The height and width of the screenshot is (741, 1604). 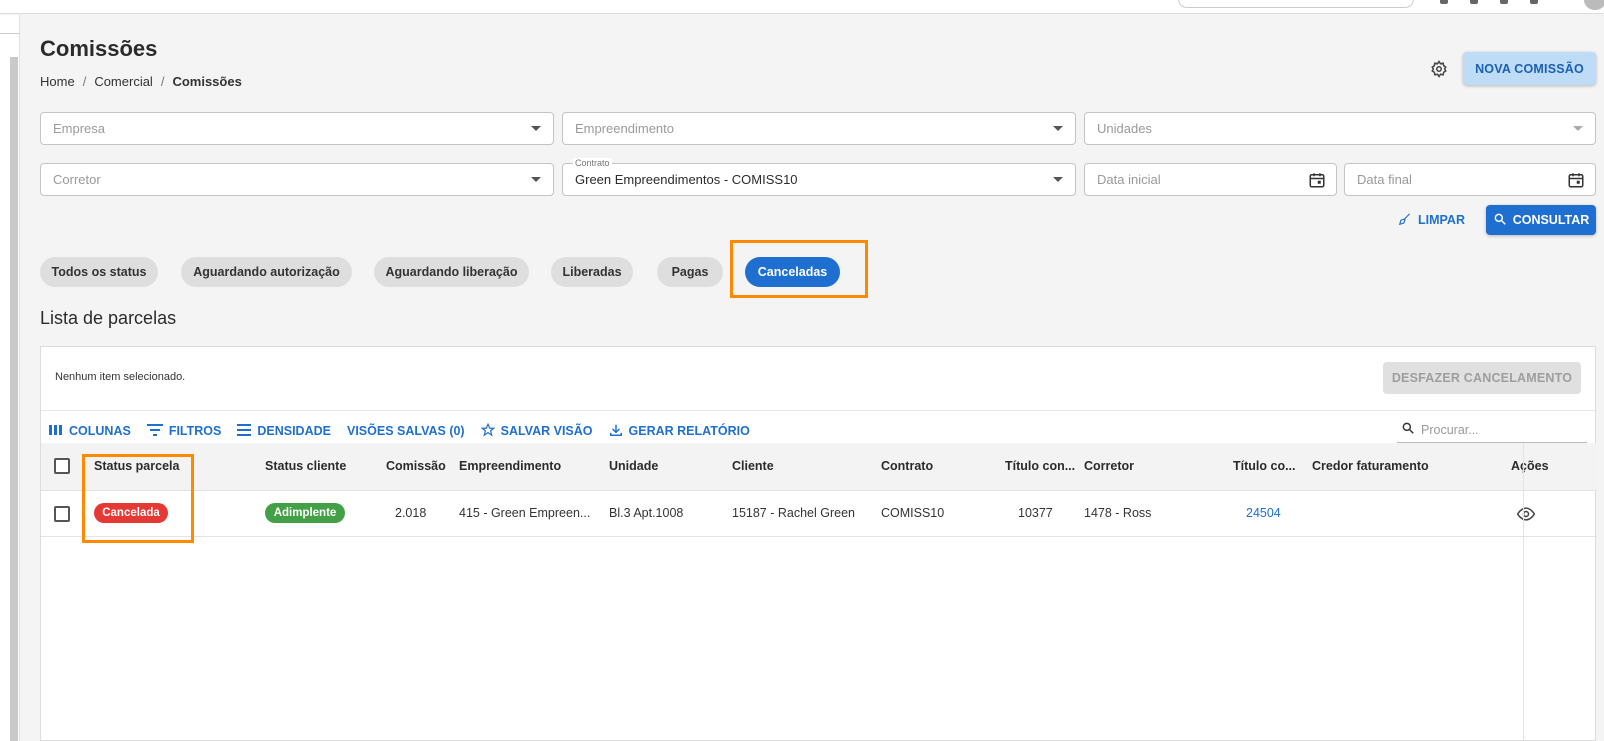 What do you see at coordinates (1384, 179) in the screenshot?
I see `data-final-placeholder: Data final` at bounding box center [1384, 179].